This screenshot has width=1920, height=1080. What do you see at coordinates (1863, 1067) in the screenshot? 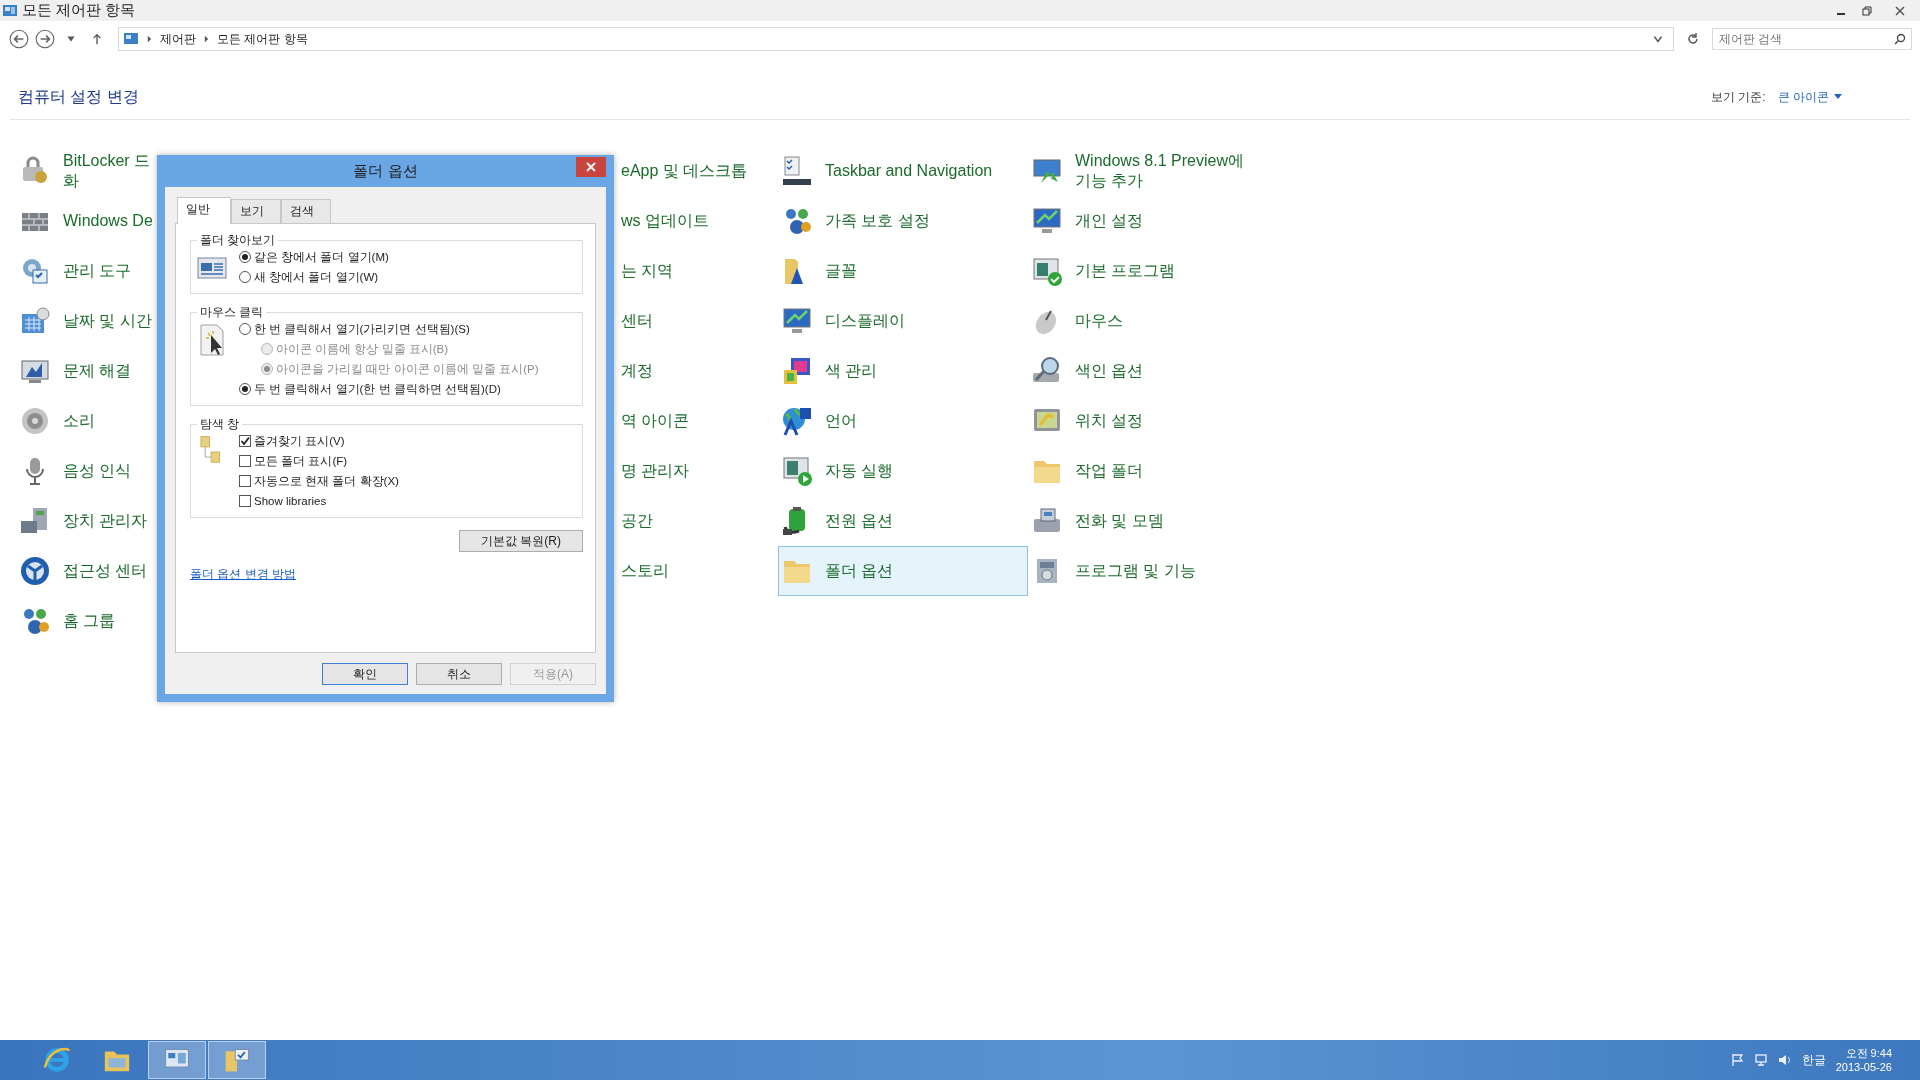
I see `date: 2013-05-26` at bounding box center [1863, 1067].